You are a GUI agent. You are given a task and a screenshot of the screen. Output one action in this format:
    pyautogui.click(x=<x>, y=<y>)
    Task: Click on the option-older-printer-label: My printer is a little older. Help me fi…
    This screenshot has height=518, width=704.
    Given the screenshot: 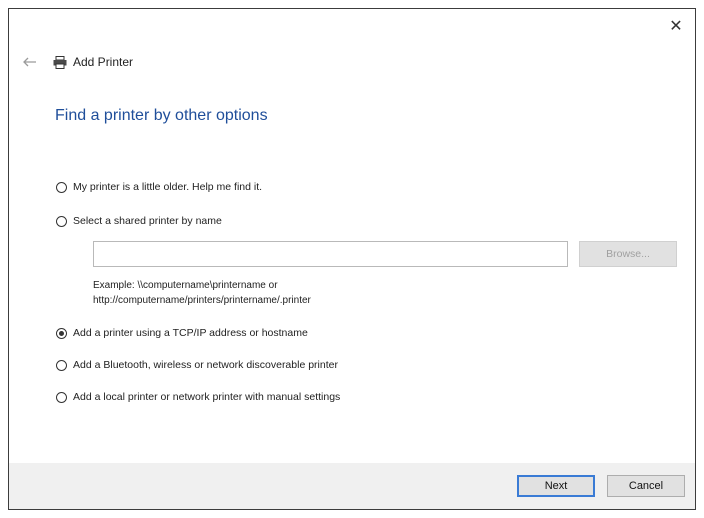 What is the action you would take?
    pyautogui.click(x=168, y=187)
    